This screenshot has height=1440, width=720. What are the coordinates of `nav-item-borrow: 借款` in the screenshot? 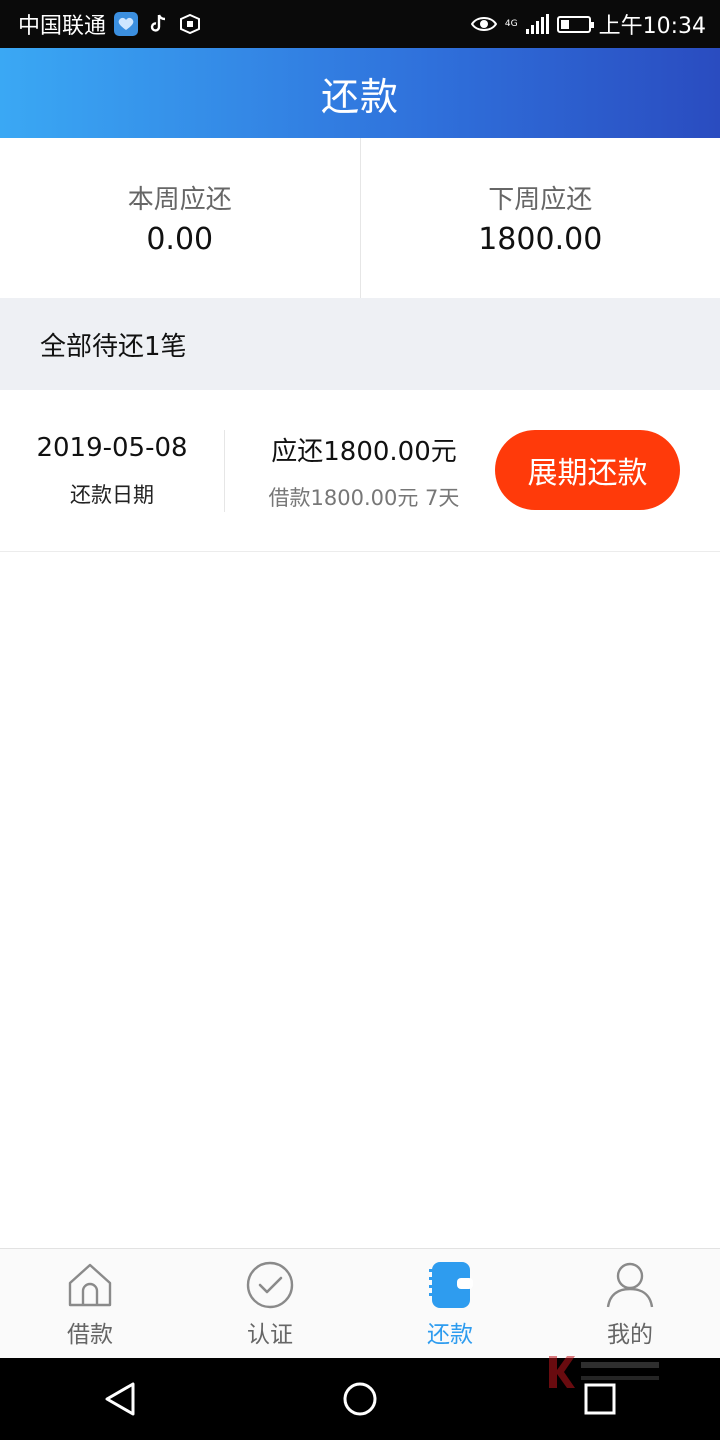 It's located at (90, 1303).